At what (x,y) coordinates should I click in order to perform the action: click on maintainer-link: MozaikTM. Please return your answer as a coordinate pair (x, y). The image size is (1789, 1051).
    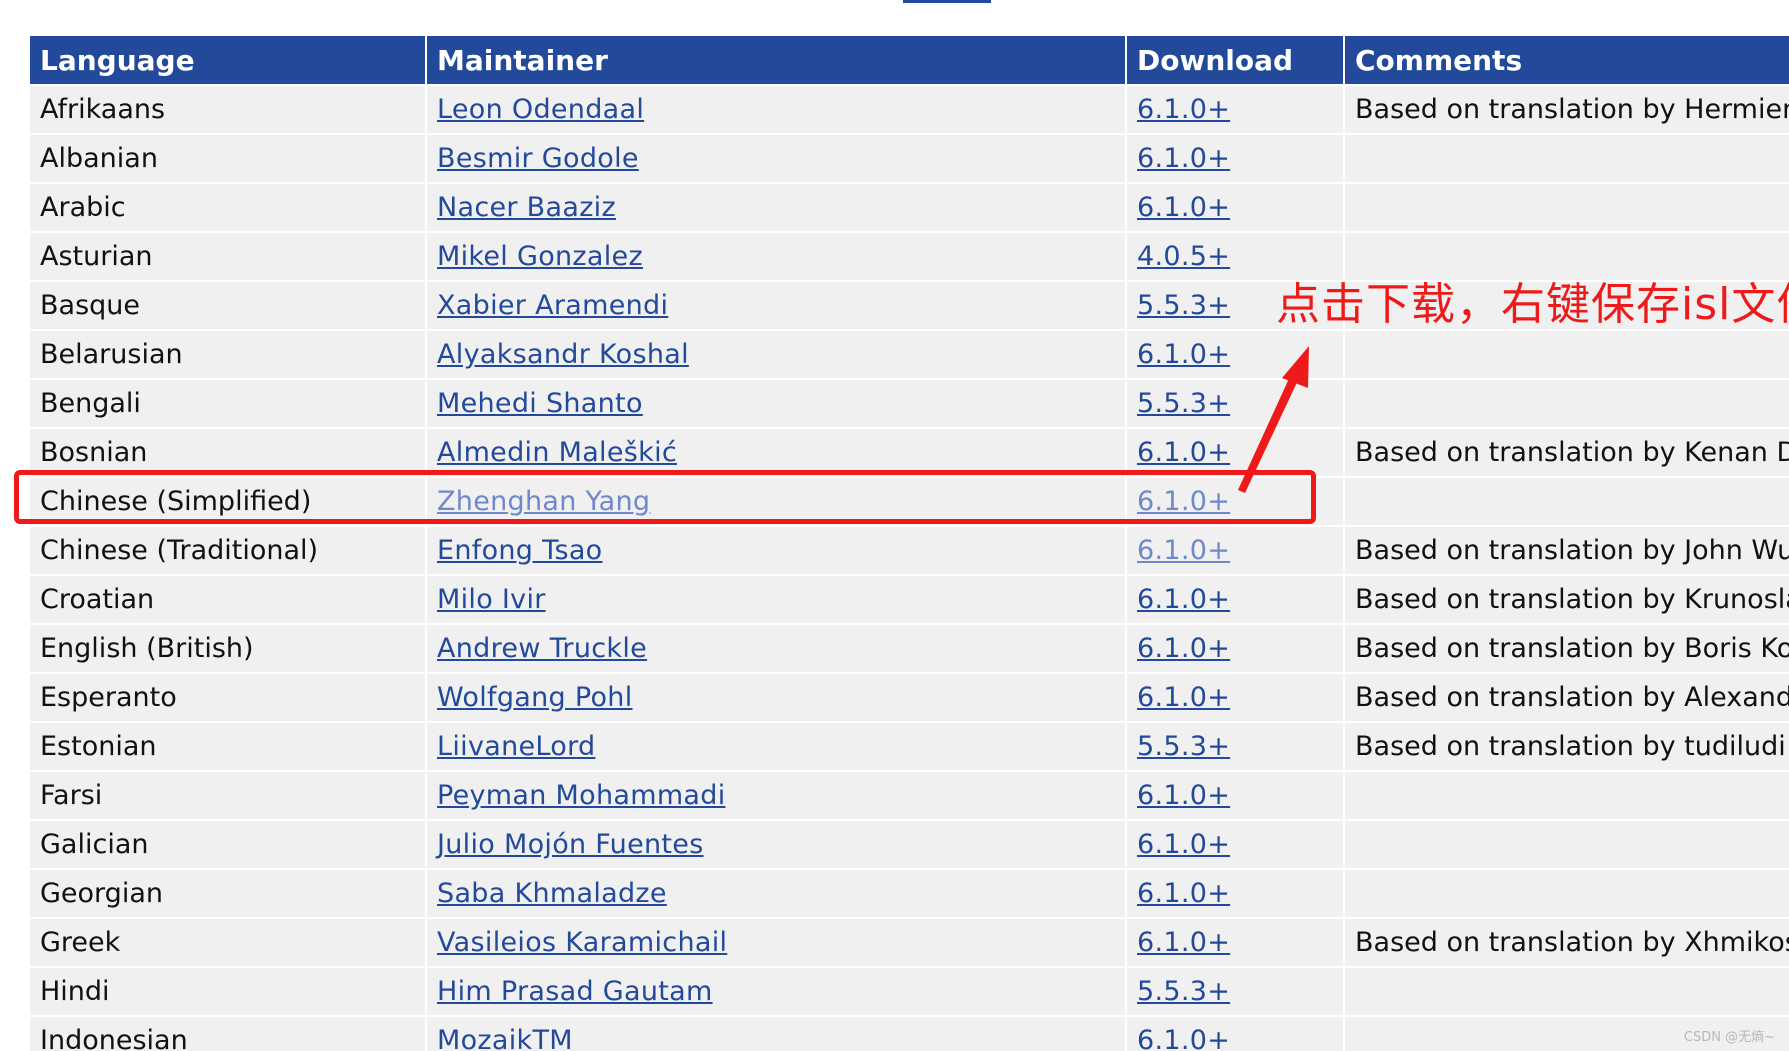
    Looking at the image, I should click on (505, 1038).